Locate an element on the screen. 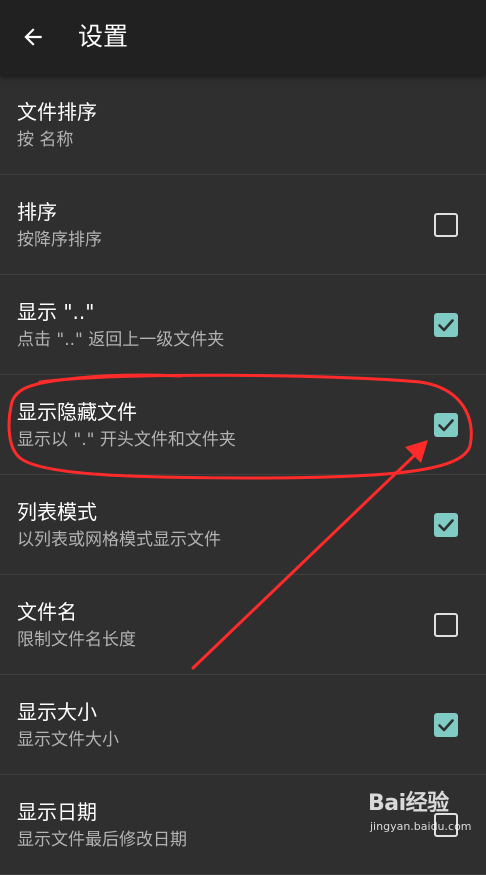  checkbox-sort-order is located at coordinates (446, 225).